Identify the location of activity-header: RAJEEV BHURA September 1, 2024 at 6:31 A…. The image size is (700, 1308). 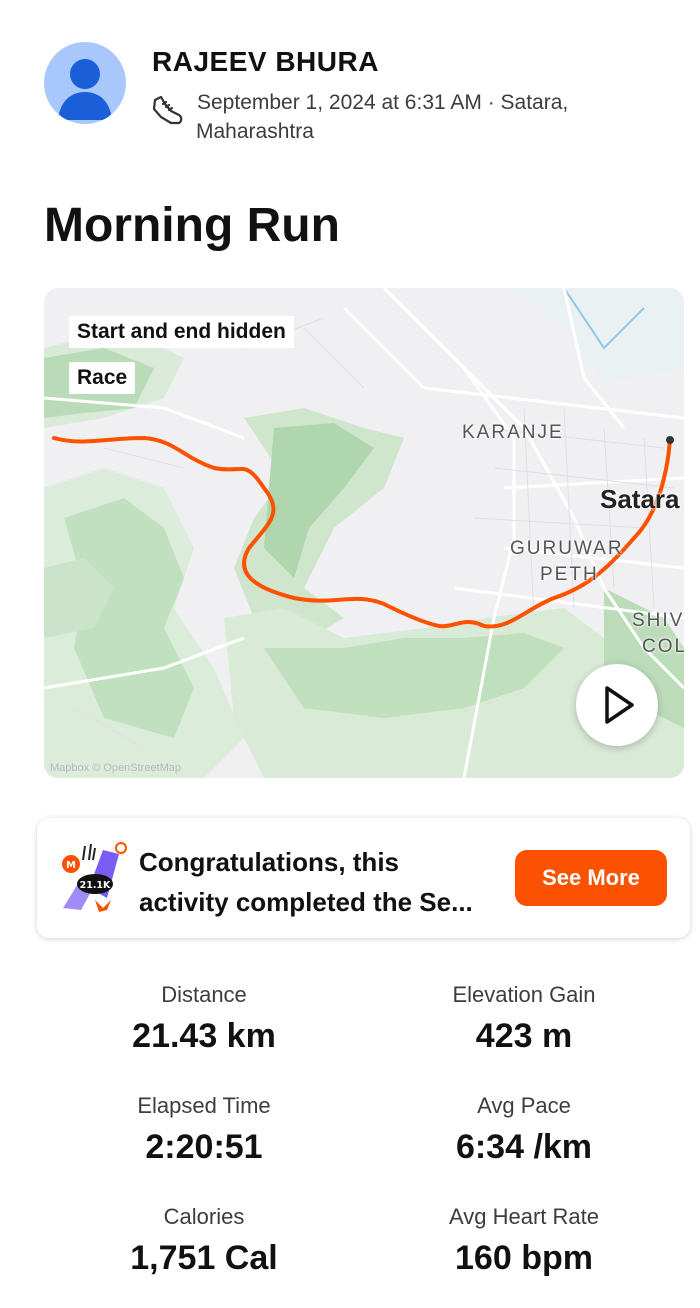
(364, 97).